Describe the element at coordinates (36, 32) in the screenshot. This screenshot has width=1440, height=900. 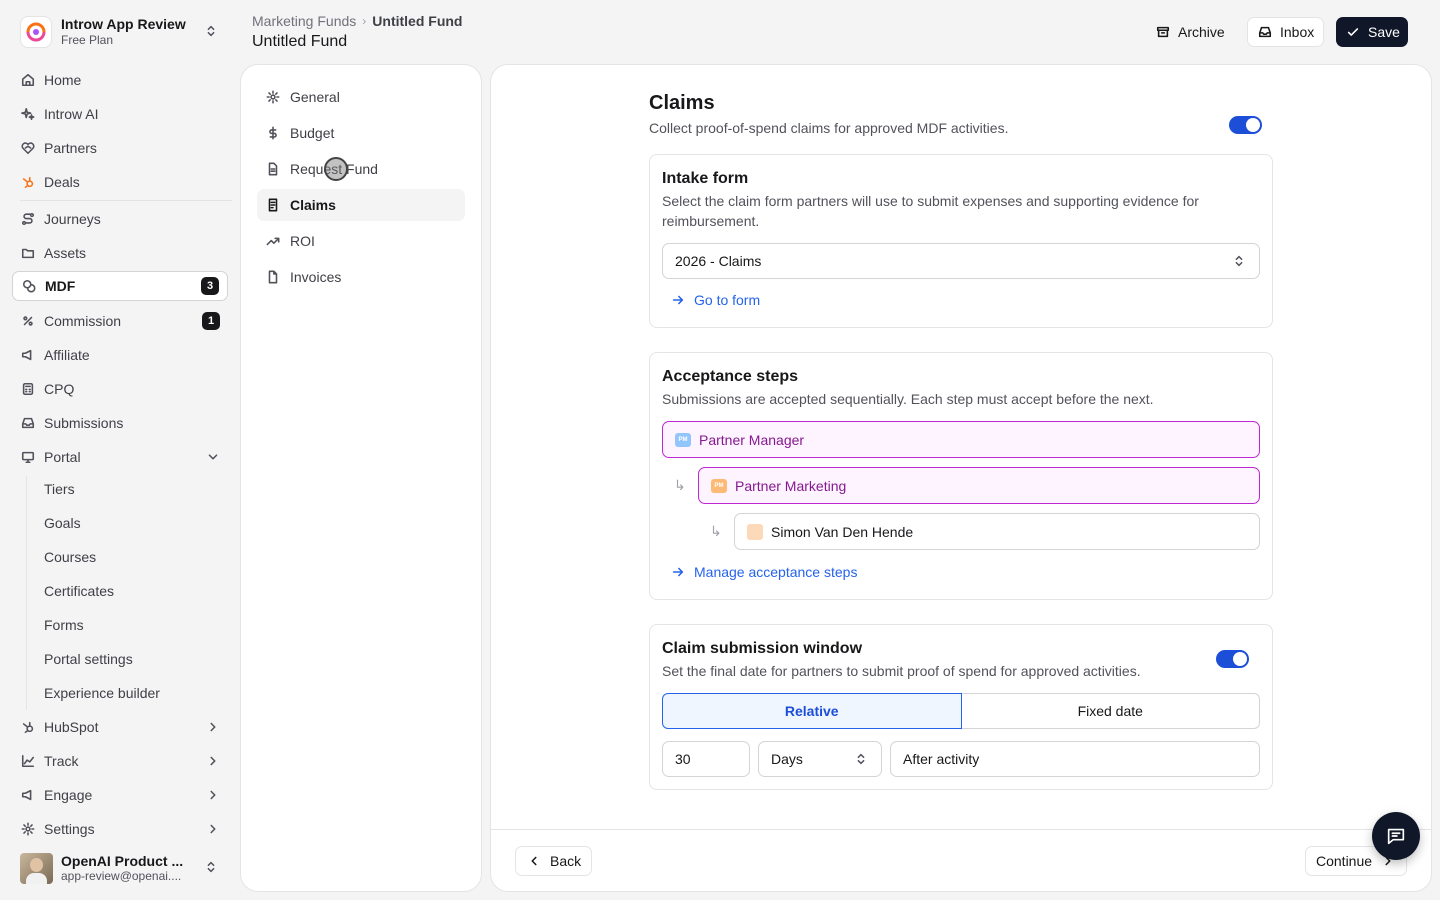
I see `workspace-logo` at that location.